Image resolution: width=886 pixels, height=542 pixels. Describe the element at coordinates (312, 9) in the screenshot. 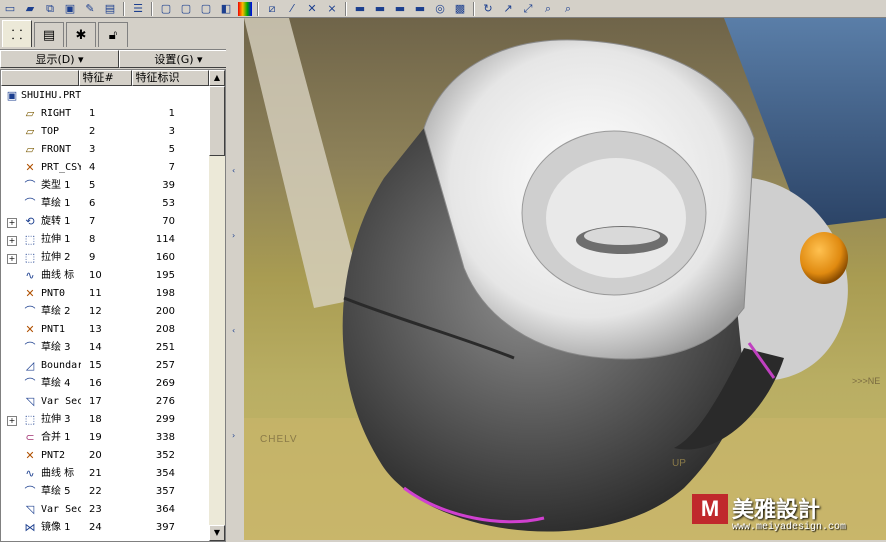

I see `datum-points-icon: ✕` at that location.